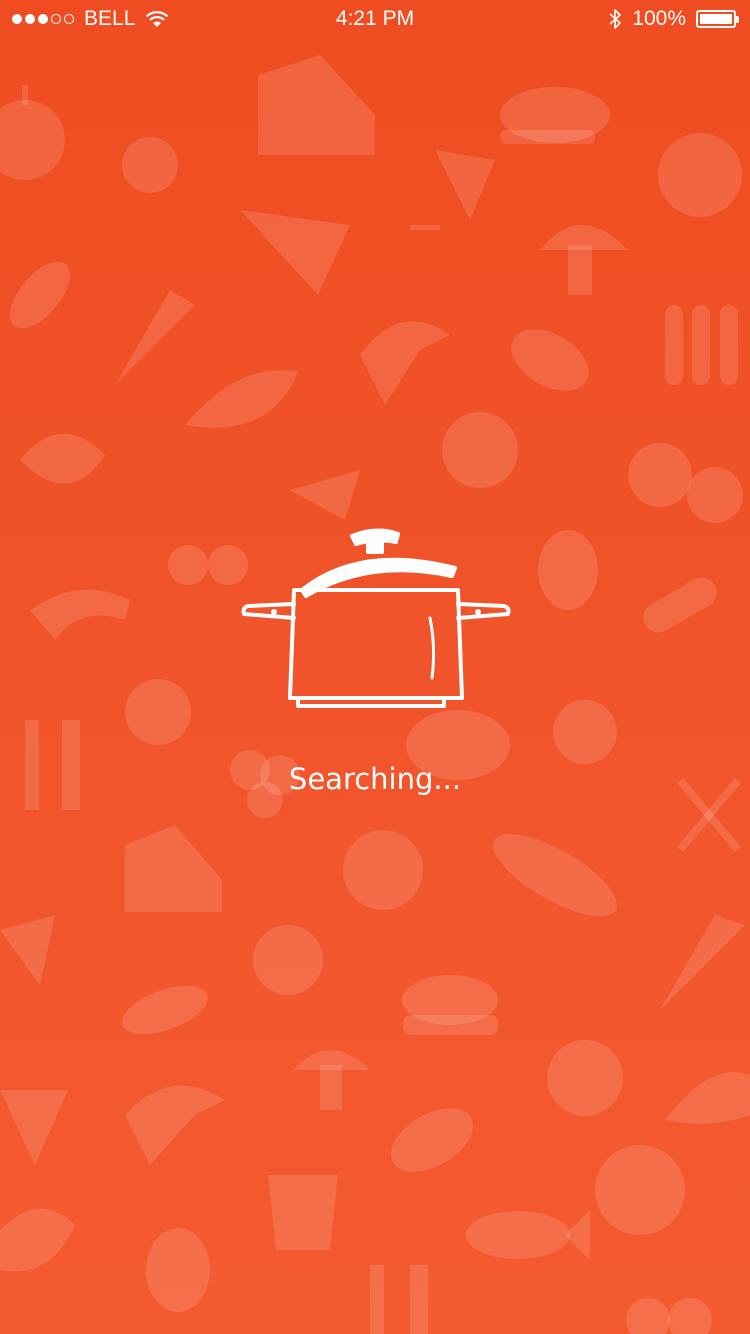 This screenshot has height=1334, width=750. I want to click on cooking-pot-icon, so click(376, 618).